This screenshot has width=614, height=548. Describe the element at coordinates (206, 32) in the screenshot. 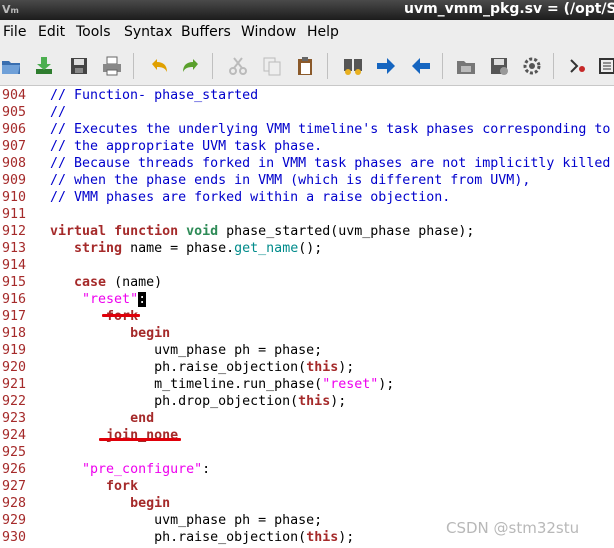

I see `menu-buffers: Buffers` at that location.